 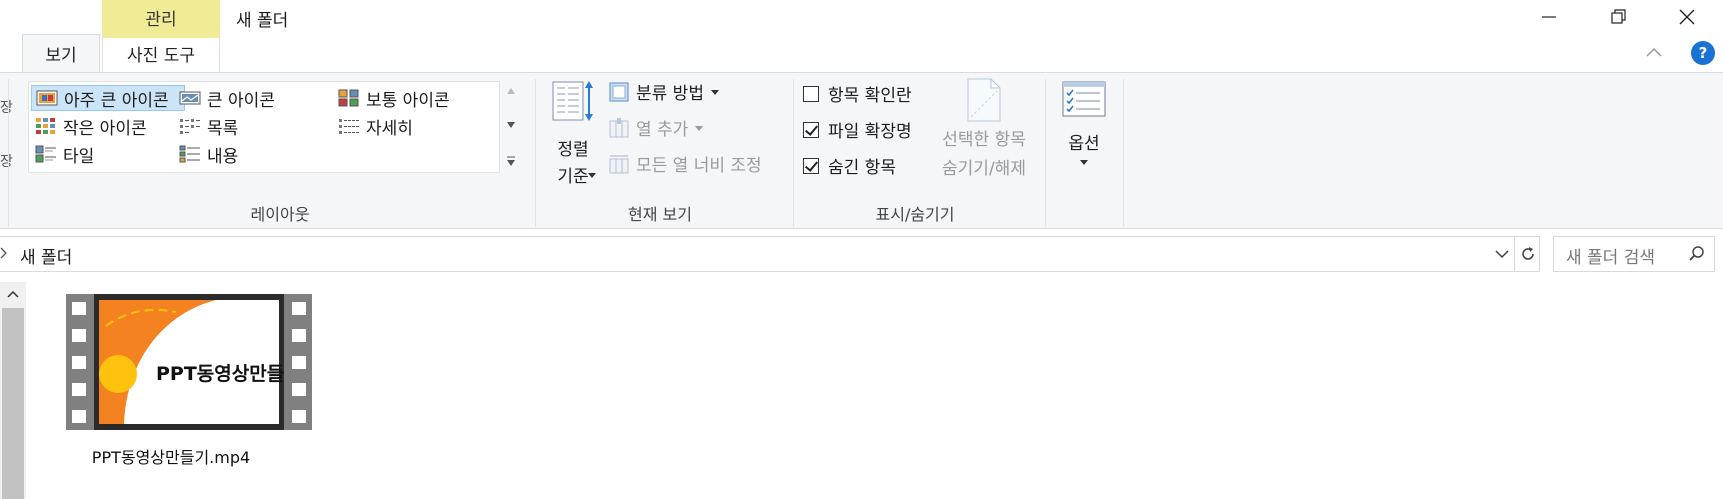 I want to click on layout-item-label: 타일, so click(x=79, y=156).